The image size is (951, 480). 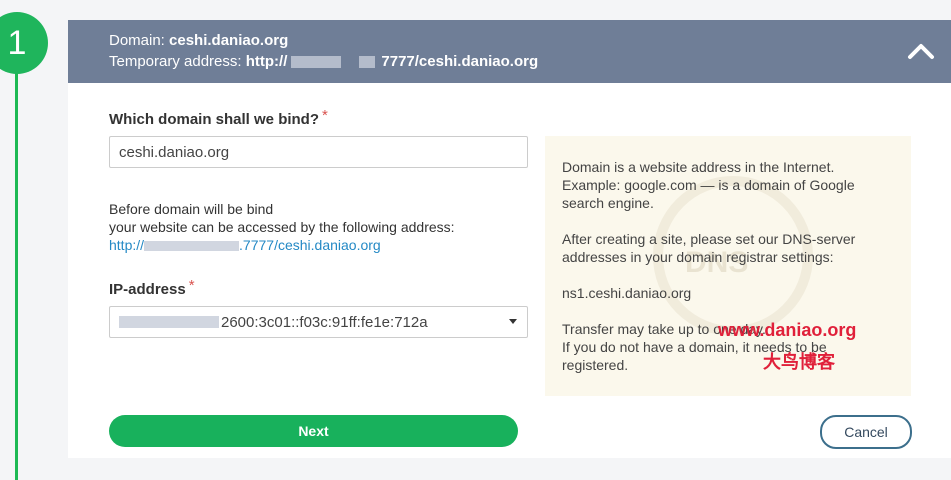 What do you see at coordinates (127, 245) in the screenshot?
I see `temp-link-prefix: http://` at bounding box center [127, 245].